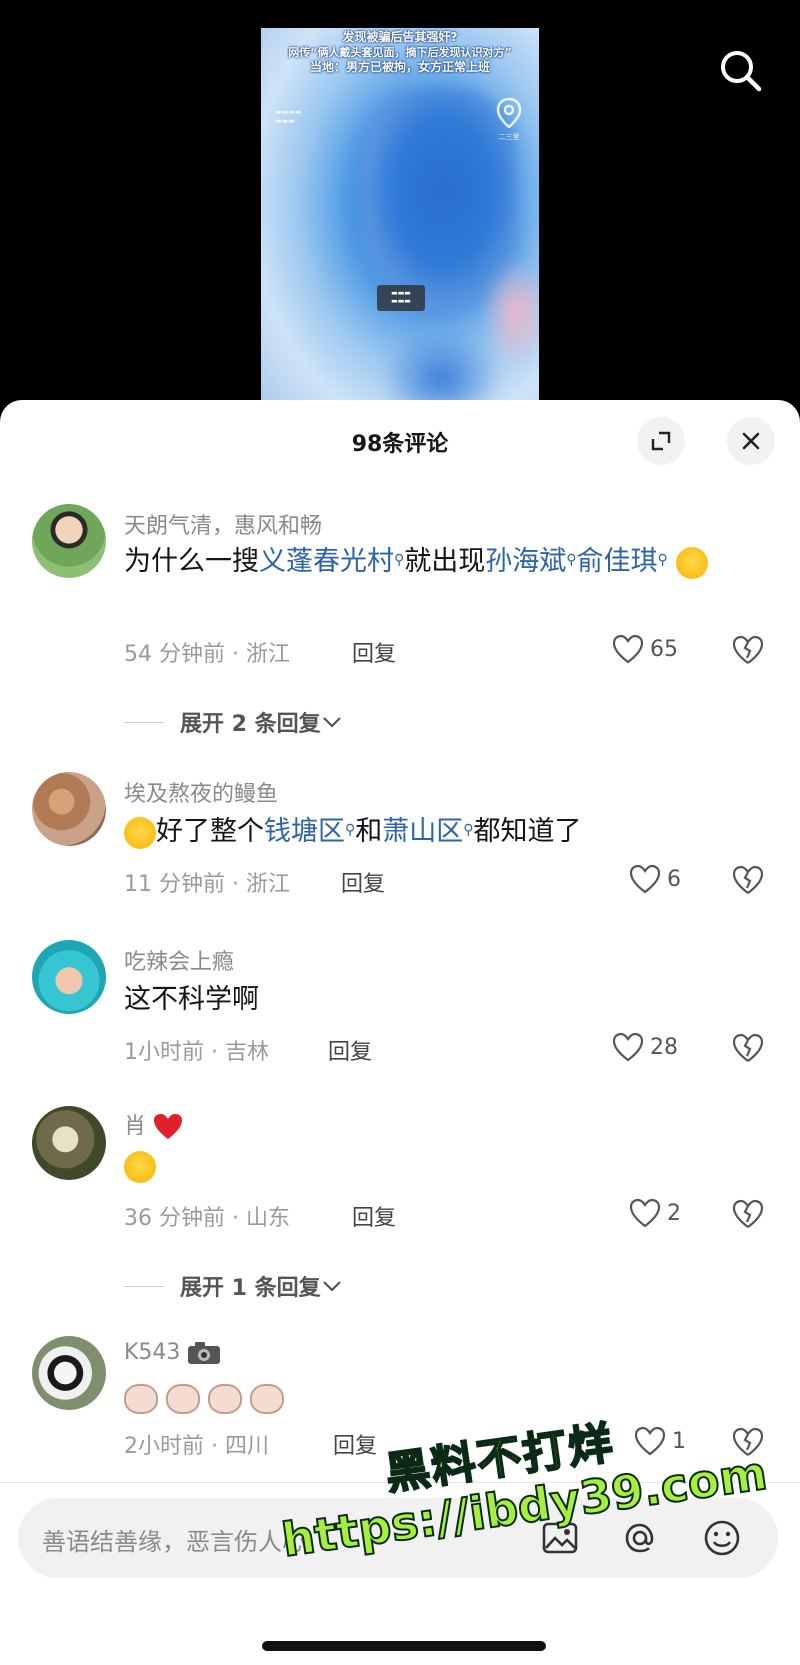 This screenshot has height=1665, width=800. What do you see at coordinates (400, 52) in the screenshot?
I see `video-caption-line2: 网传“俩人戴头套见面，摘下后发现认识对方”` at bounding box center [400, 52].